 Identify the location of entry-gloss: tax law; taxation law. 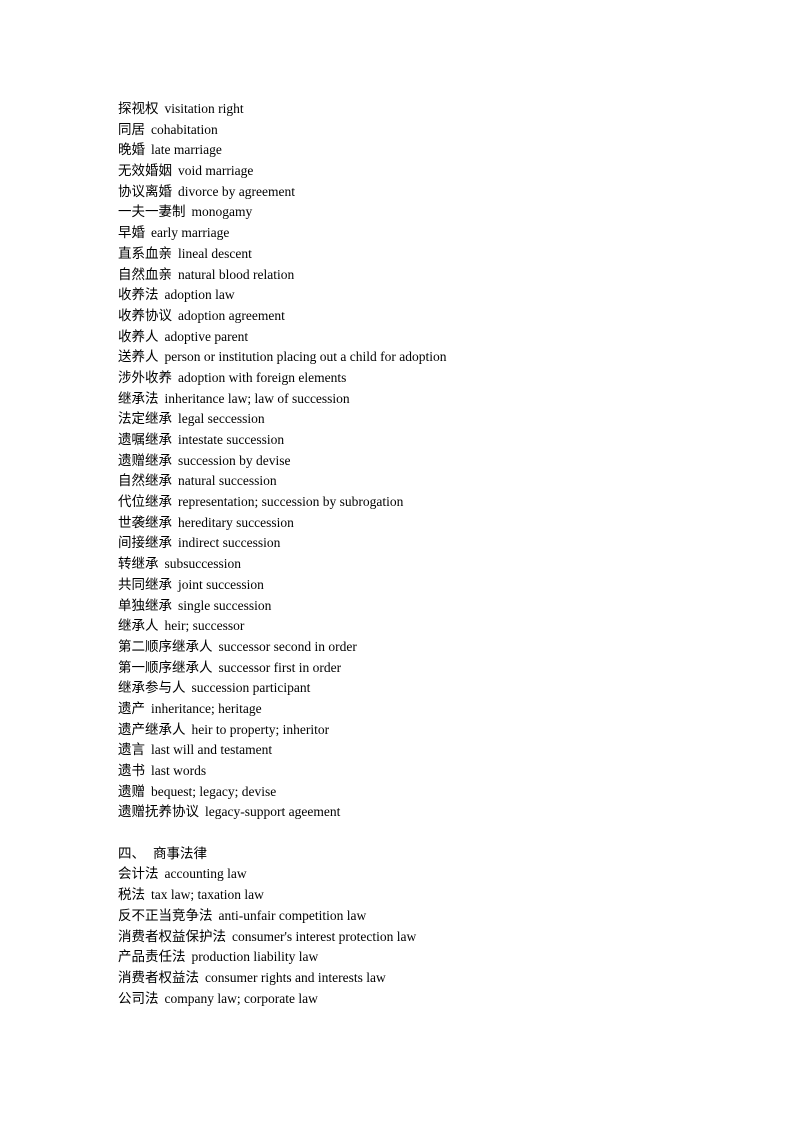
(207, 895).